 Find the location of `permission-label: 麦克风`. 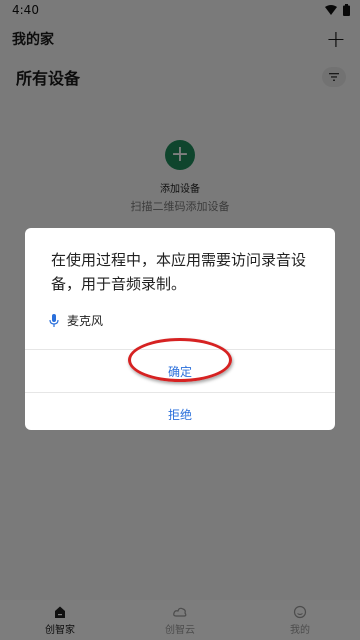

permission-label: 麦克风 is located at coordinates (85, 321).